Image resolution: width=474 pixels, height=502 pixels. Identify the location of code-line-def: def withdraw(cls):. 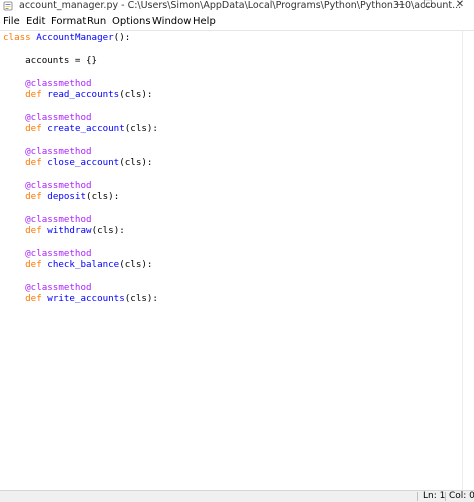
(64, 230).